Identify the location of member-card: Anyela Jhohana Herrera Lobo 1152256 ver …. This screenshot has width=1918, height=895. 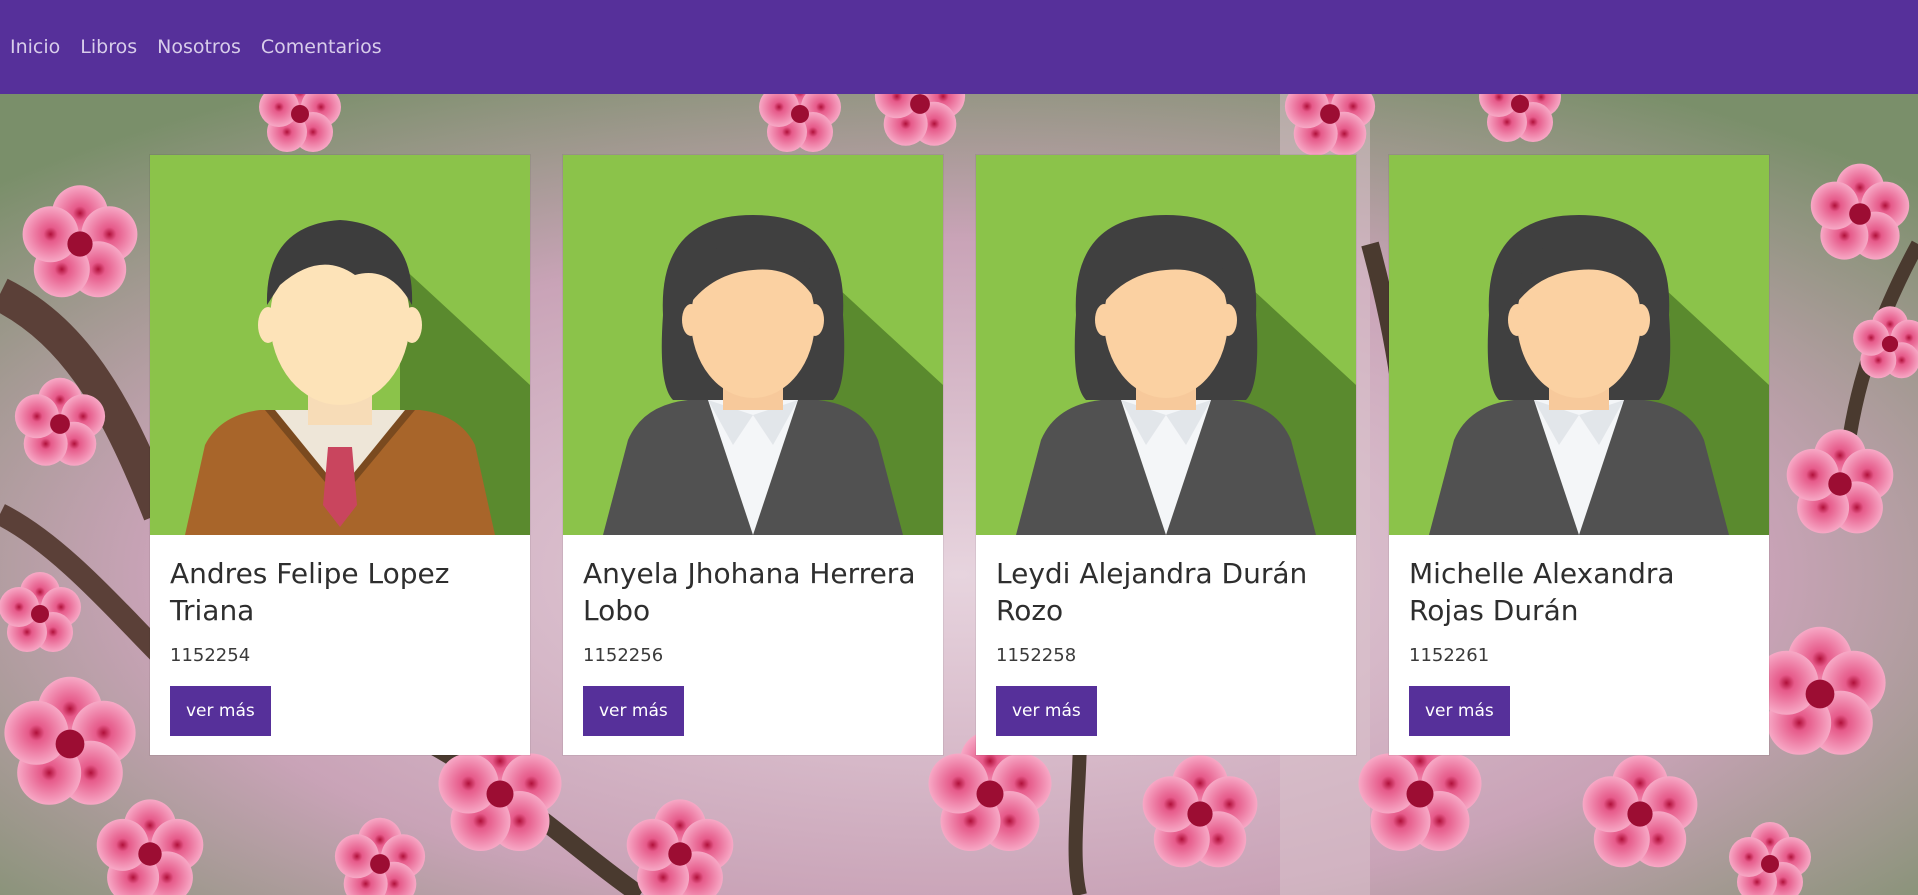
(753, 455).